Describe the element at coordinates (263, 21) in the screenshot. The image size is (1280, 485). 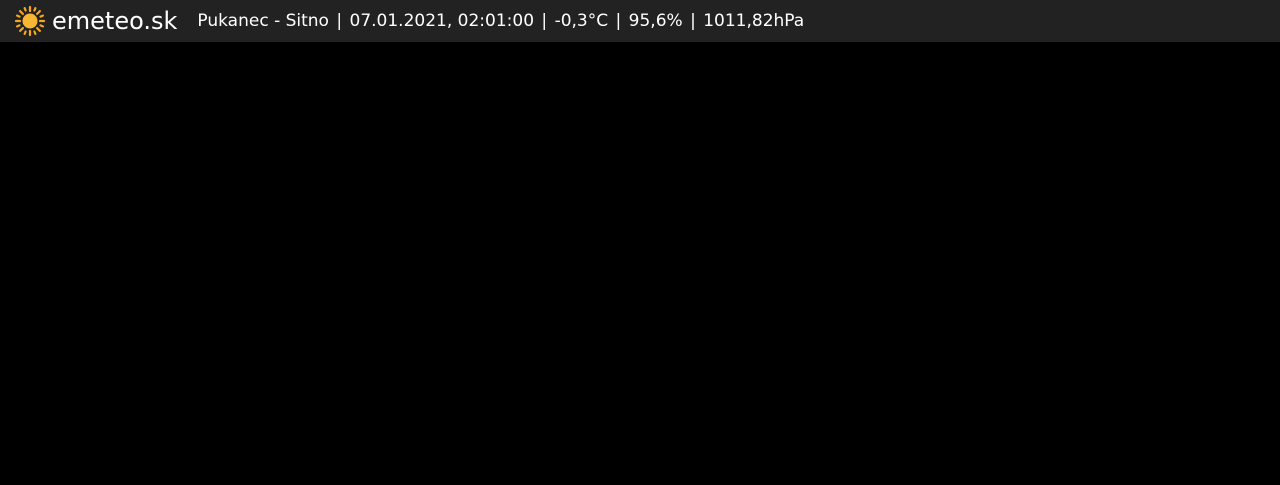
I see `station-name: Pukanec - Sitno` at that location.